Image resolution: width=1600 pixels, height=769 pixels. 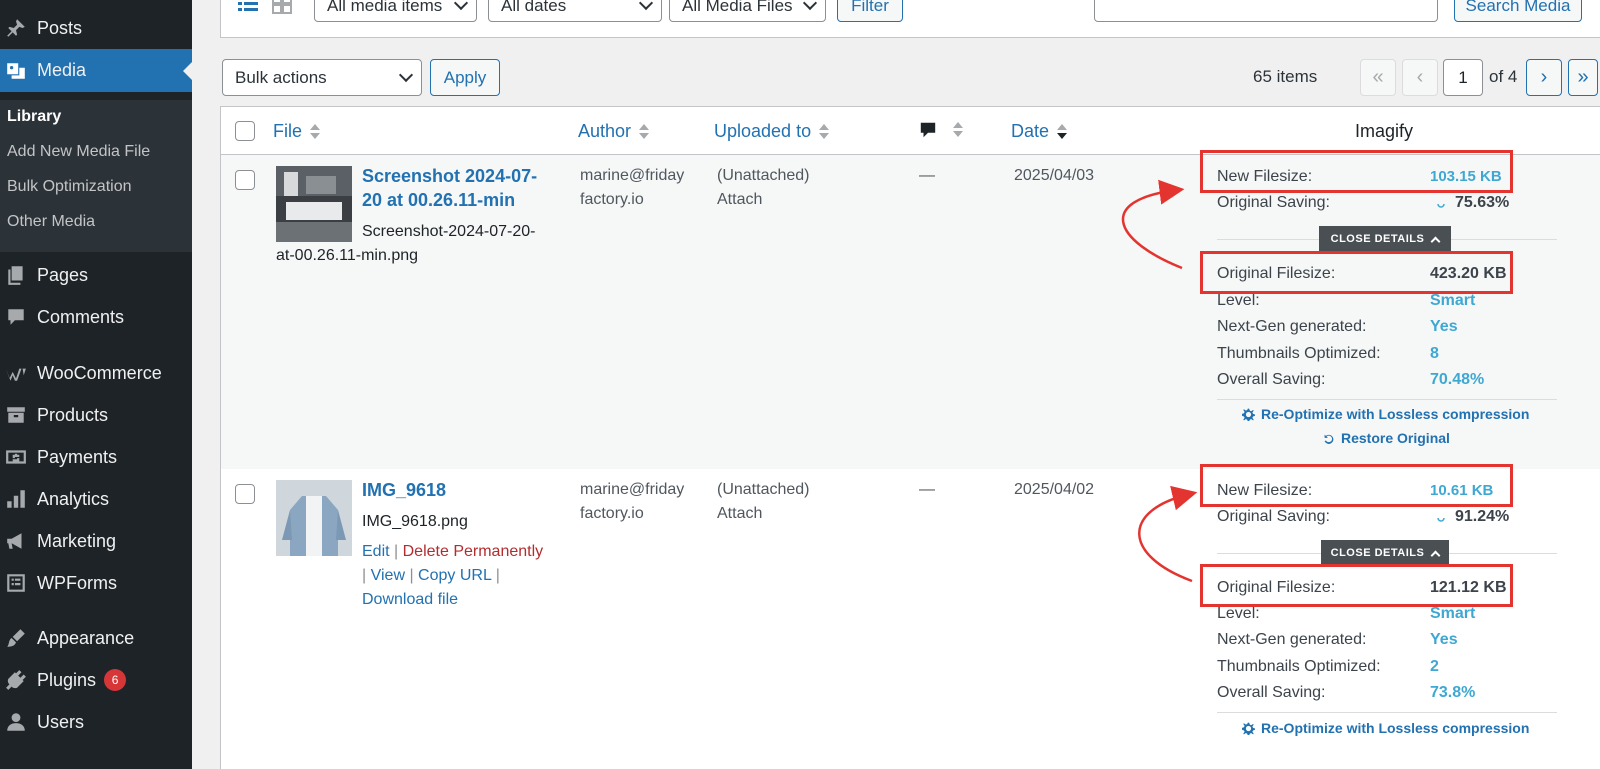 I want to click on sidebar-item-products: Products, so click(x=96, y=415).